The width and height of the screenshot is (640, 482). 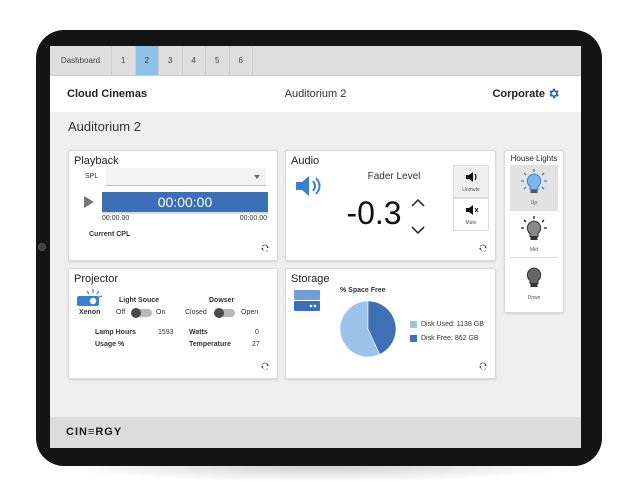 What do you see at coordinates (96, 161) in the screenshot?
I see `playback-title: Playback` at bounding box center [96, 161].